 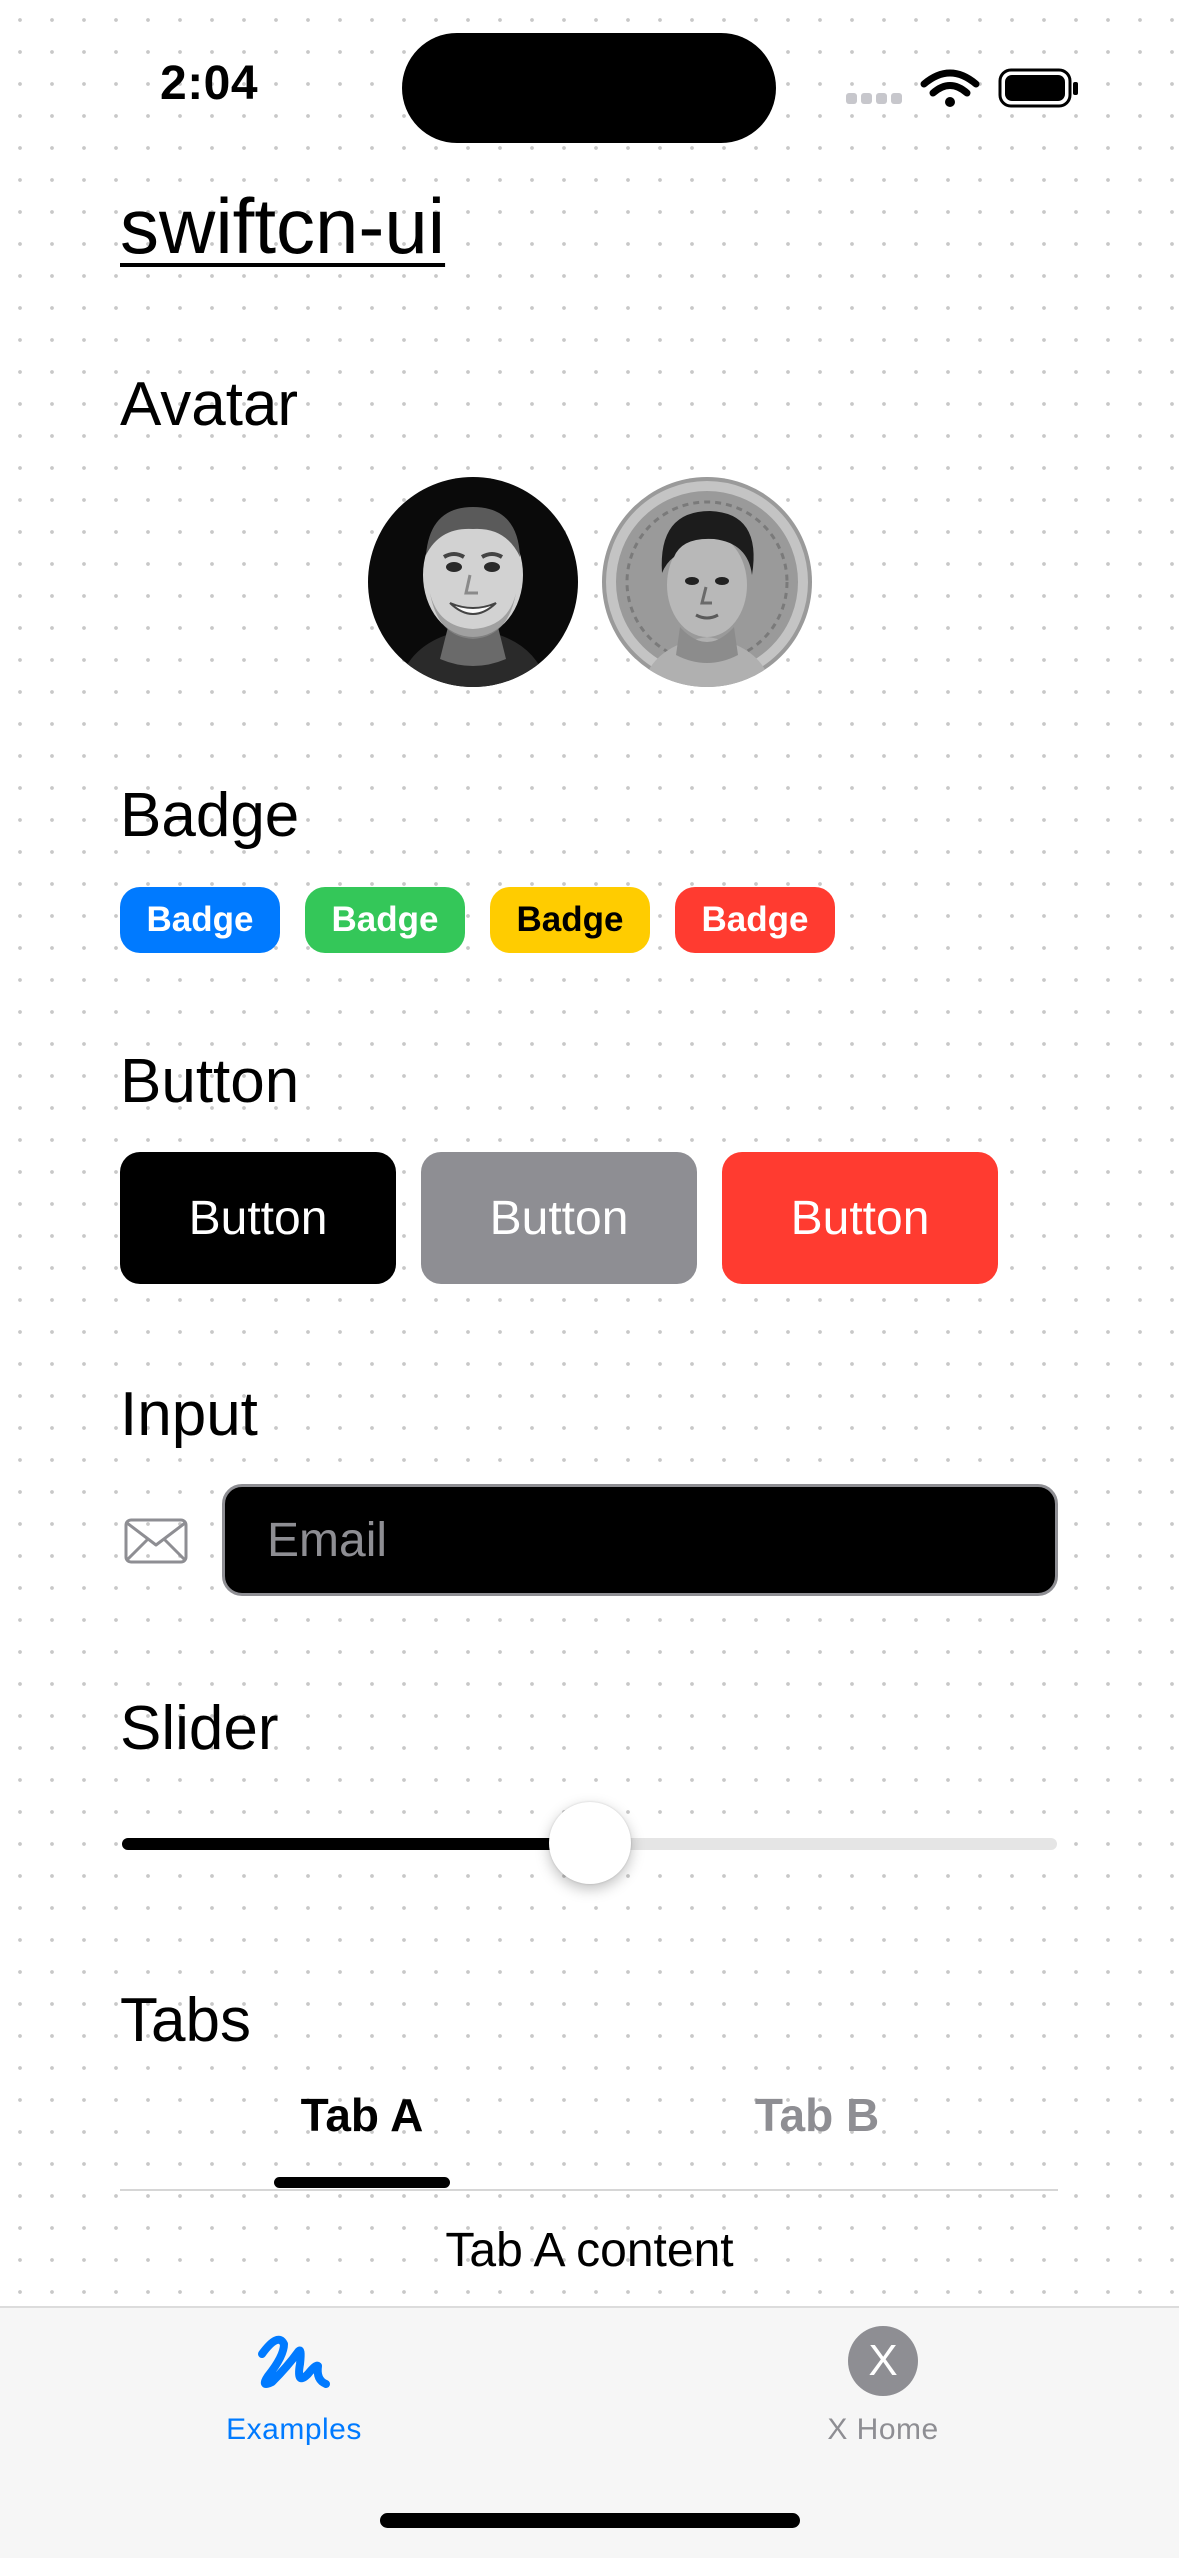 What do you see at coordinates (362, 2115) in the screenshot?
I see `tab-a: Tab A` at bounding box center [362, 2115].